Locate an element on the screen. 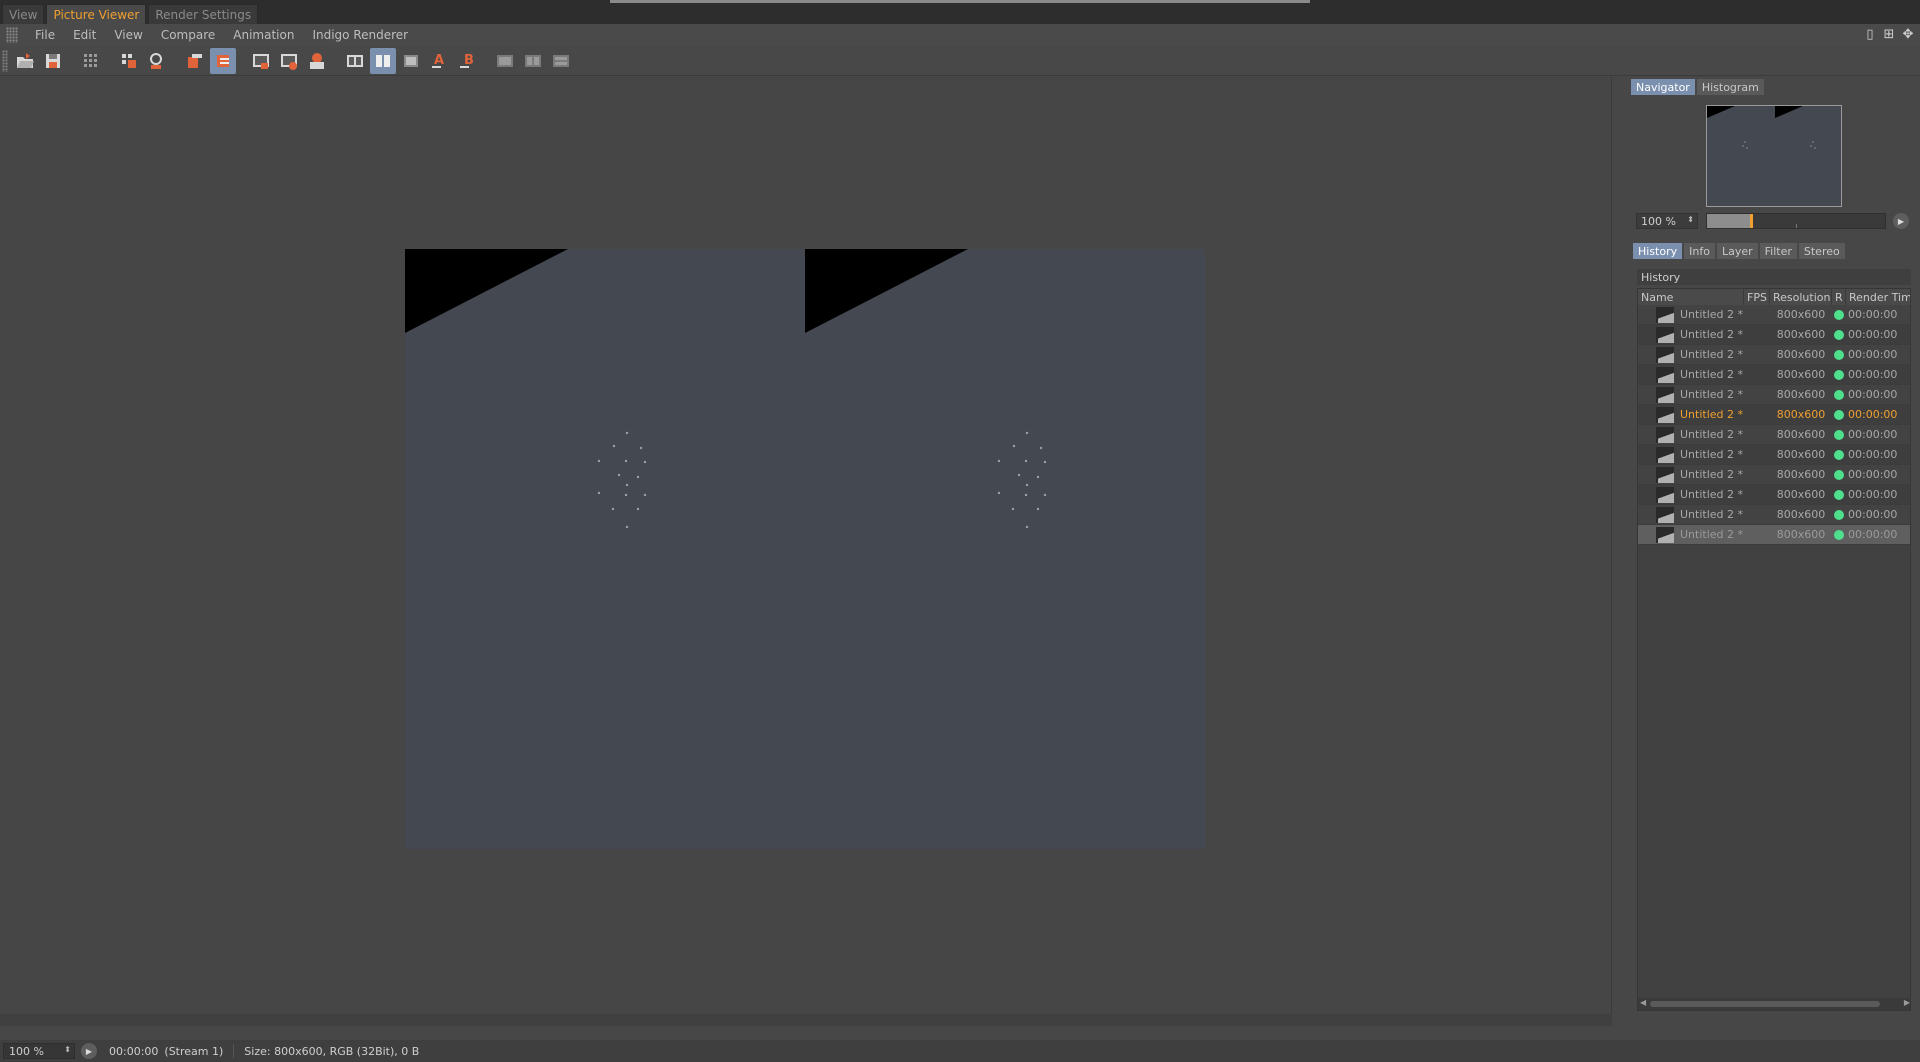  scroll-left-icon: ◀ is located at coordinates (1643, 1002).